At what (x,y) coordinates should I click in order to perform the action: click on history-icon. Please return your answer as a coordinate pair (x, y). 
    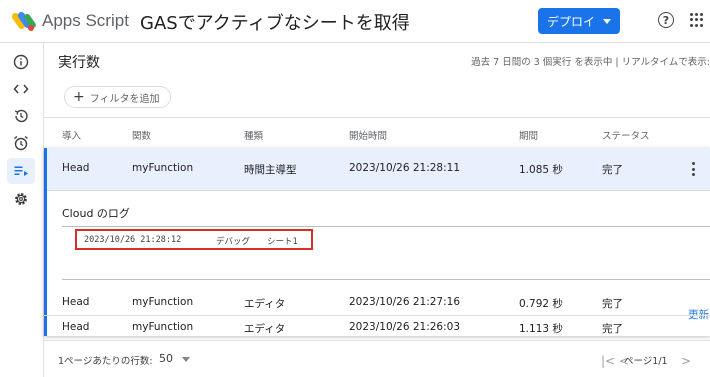
    Looking at the image, I should click on (21, 116).